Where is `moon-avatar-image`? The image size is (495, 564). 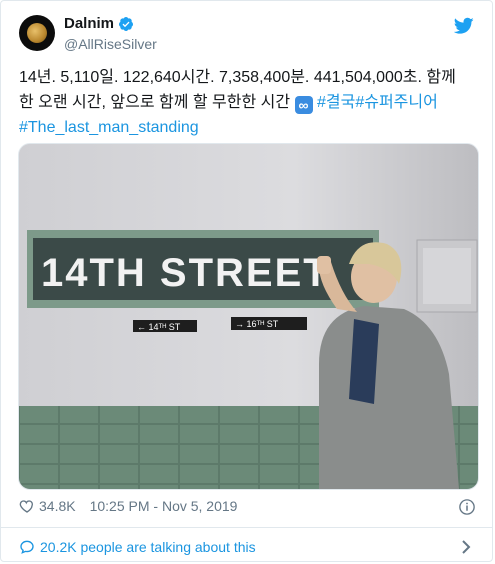 moon-avatar-image is located at coordinates (37, 33).